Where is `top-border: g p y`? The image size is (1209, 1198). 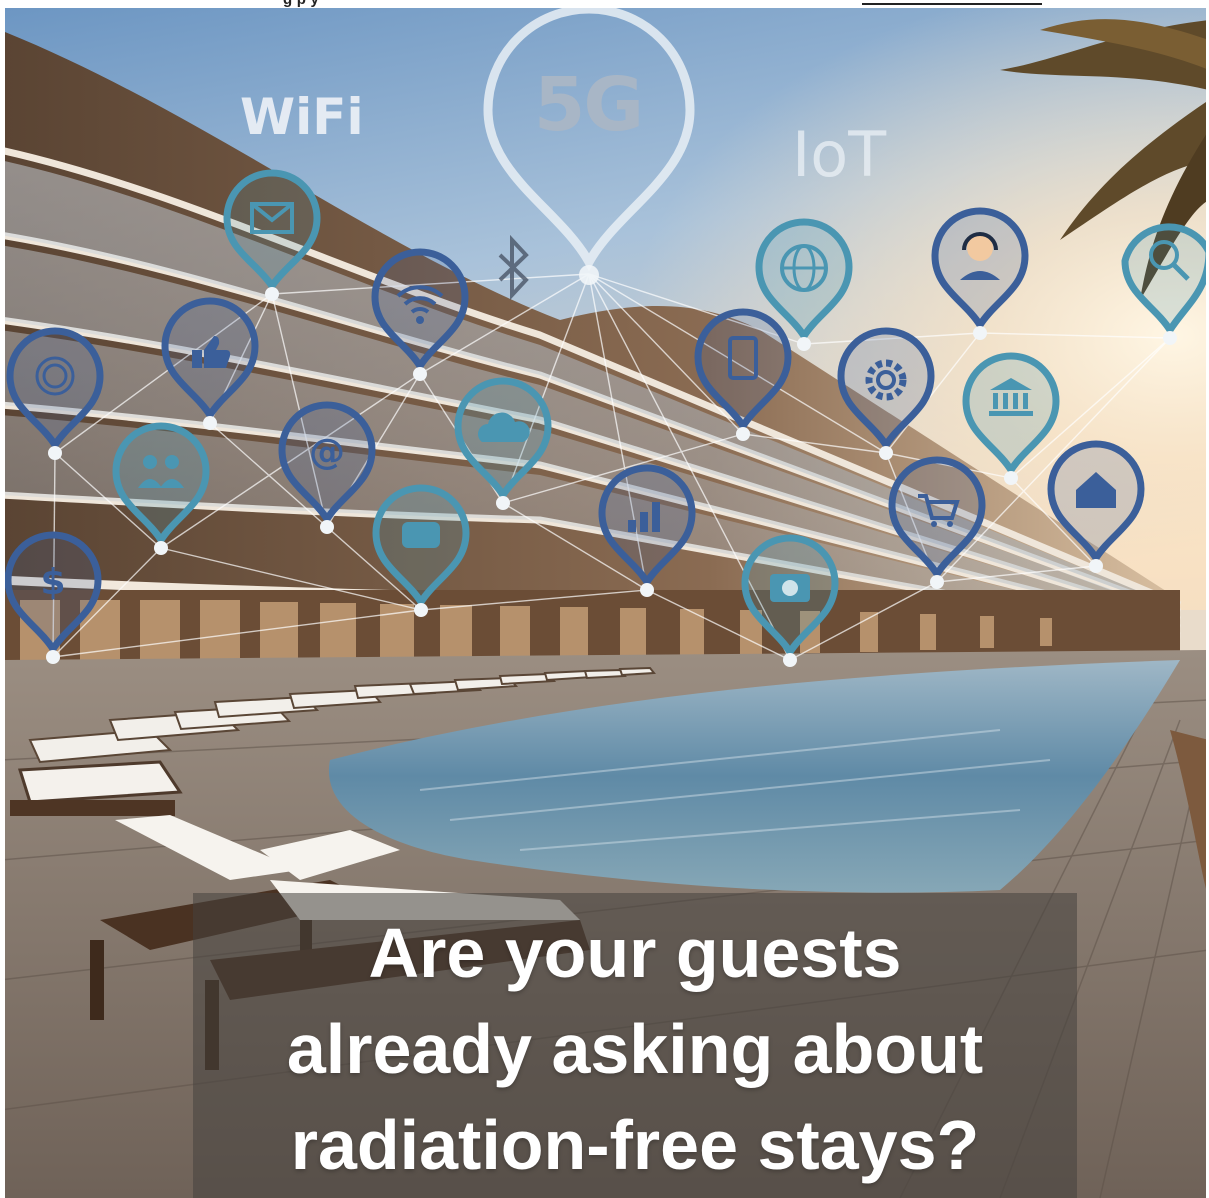 top-border: g p y is located at coordinates (604, 4).